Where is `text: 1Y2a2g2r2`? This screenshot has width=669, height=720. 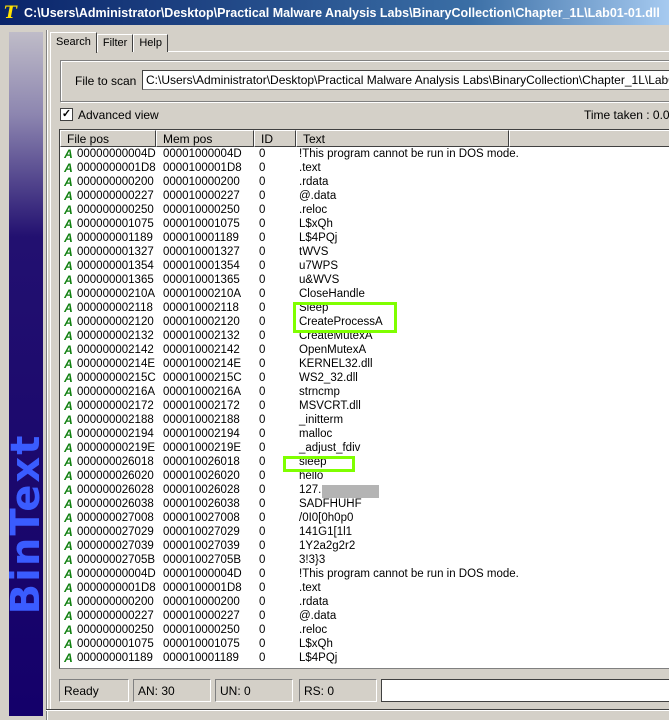
text: 1Y2a2g2r2 is located at coordinates (327, 546).